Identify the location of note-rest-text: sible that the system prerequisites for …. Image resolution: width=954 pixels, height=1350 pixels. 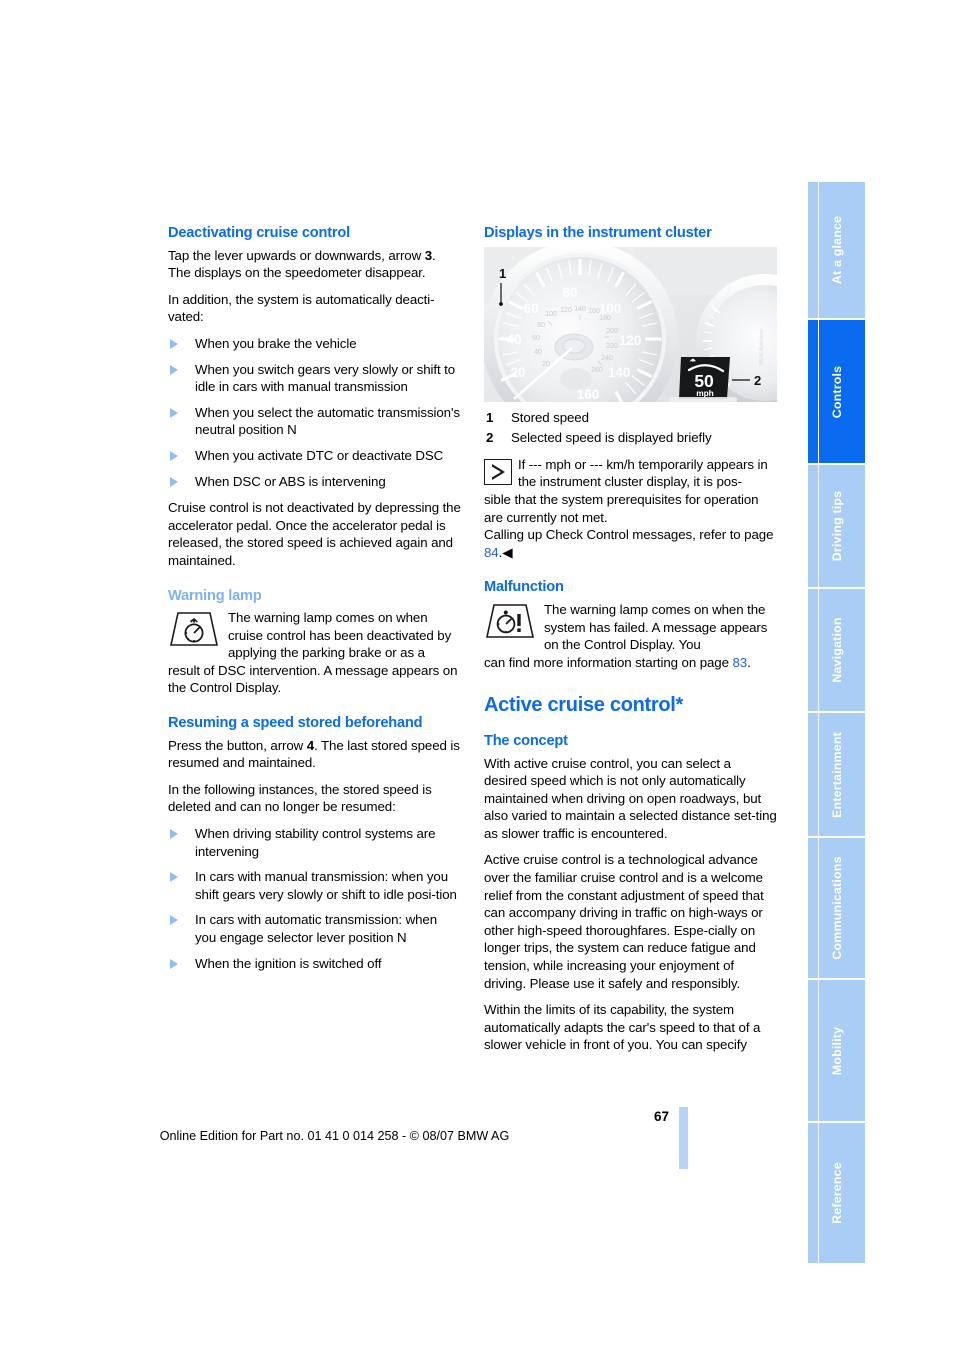
(621, 508).